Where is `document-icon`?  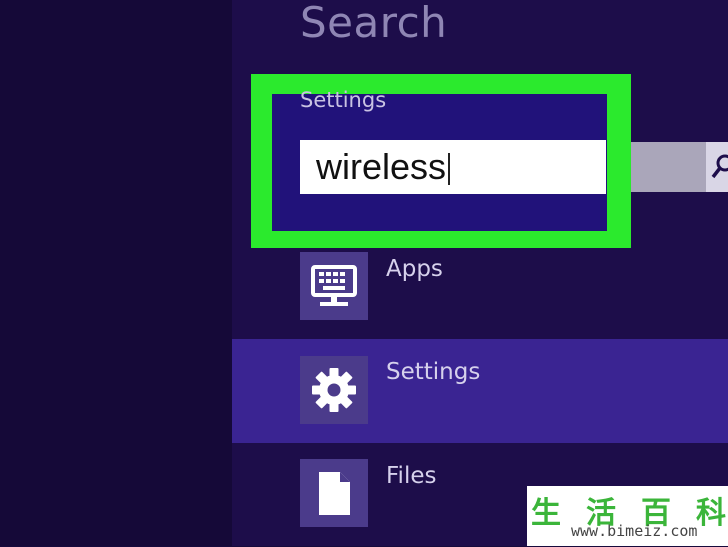 document-icon is located at coordinates (334, 493).